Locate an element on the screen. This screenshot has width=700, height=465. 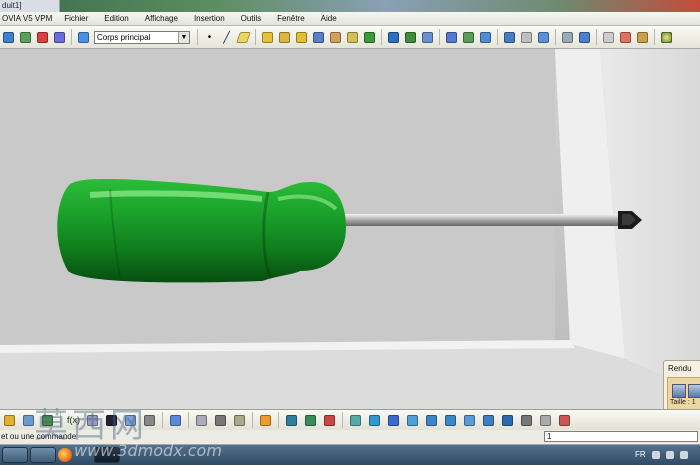
apply-material-icon is located at coordinates (666, 37).